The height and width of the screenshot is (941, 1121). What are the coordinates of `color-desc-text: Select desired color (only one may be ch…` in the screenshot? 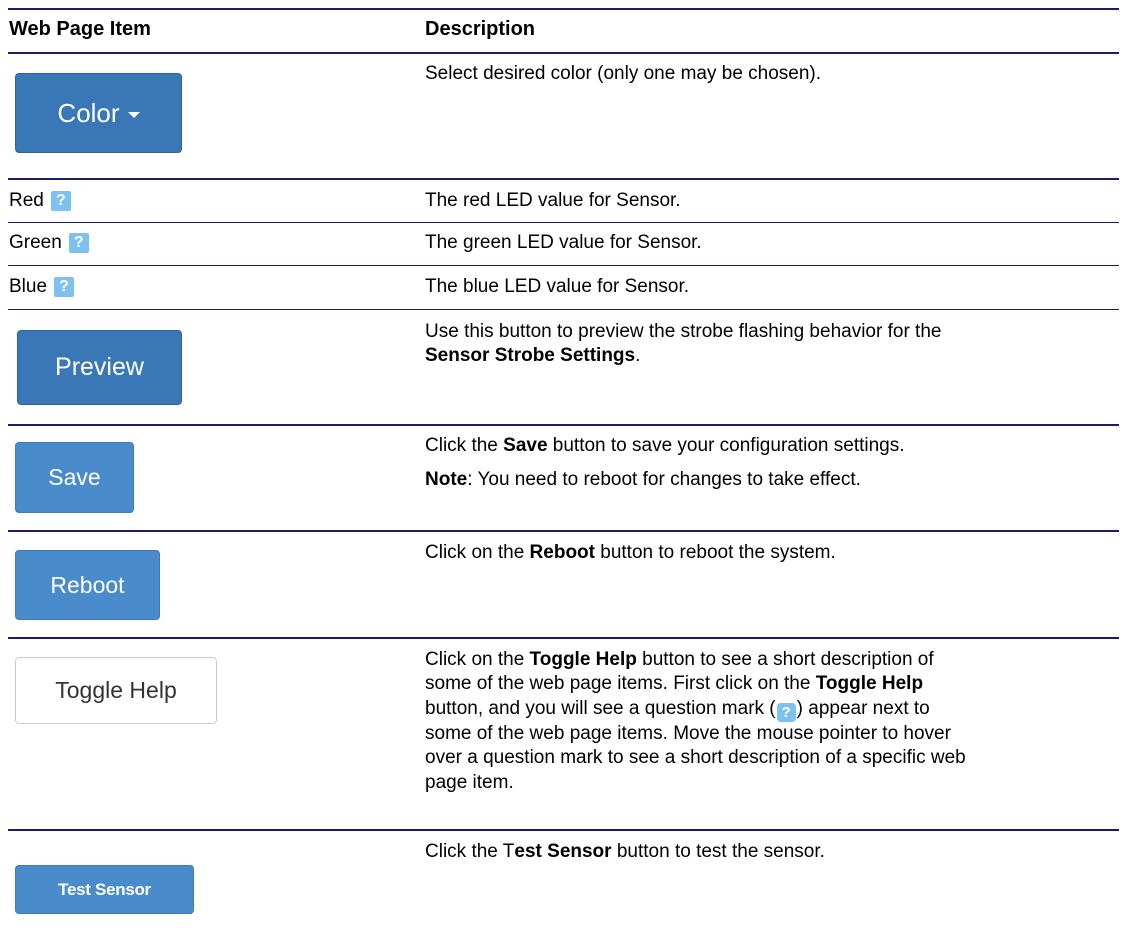 It's located at (623, 73).